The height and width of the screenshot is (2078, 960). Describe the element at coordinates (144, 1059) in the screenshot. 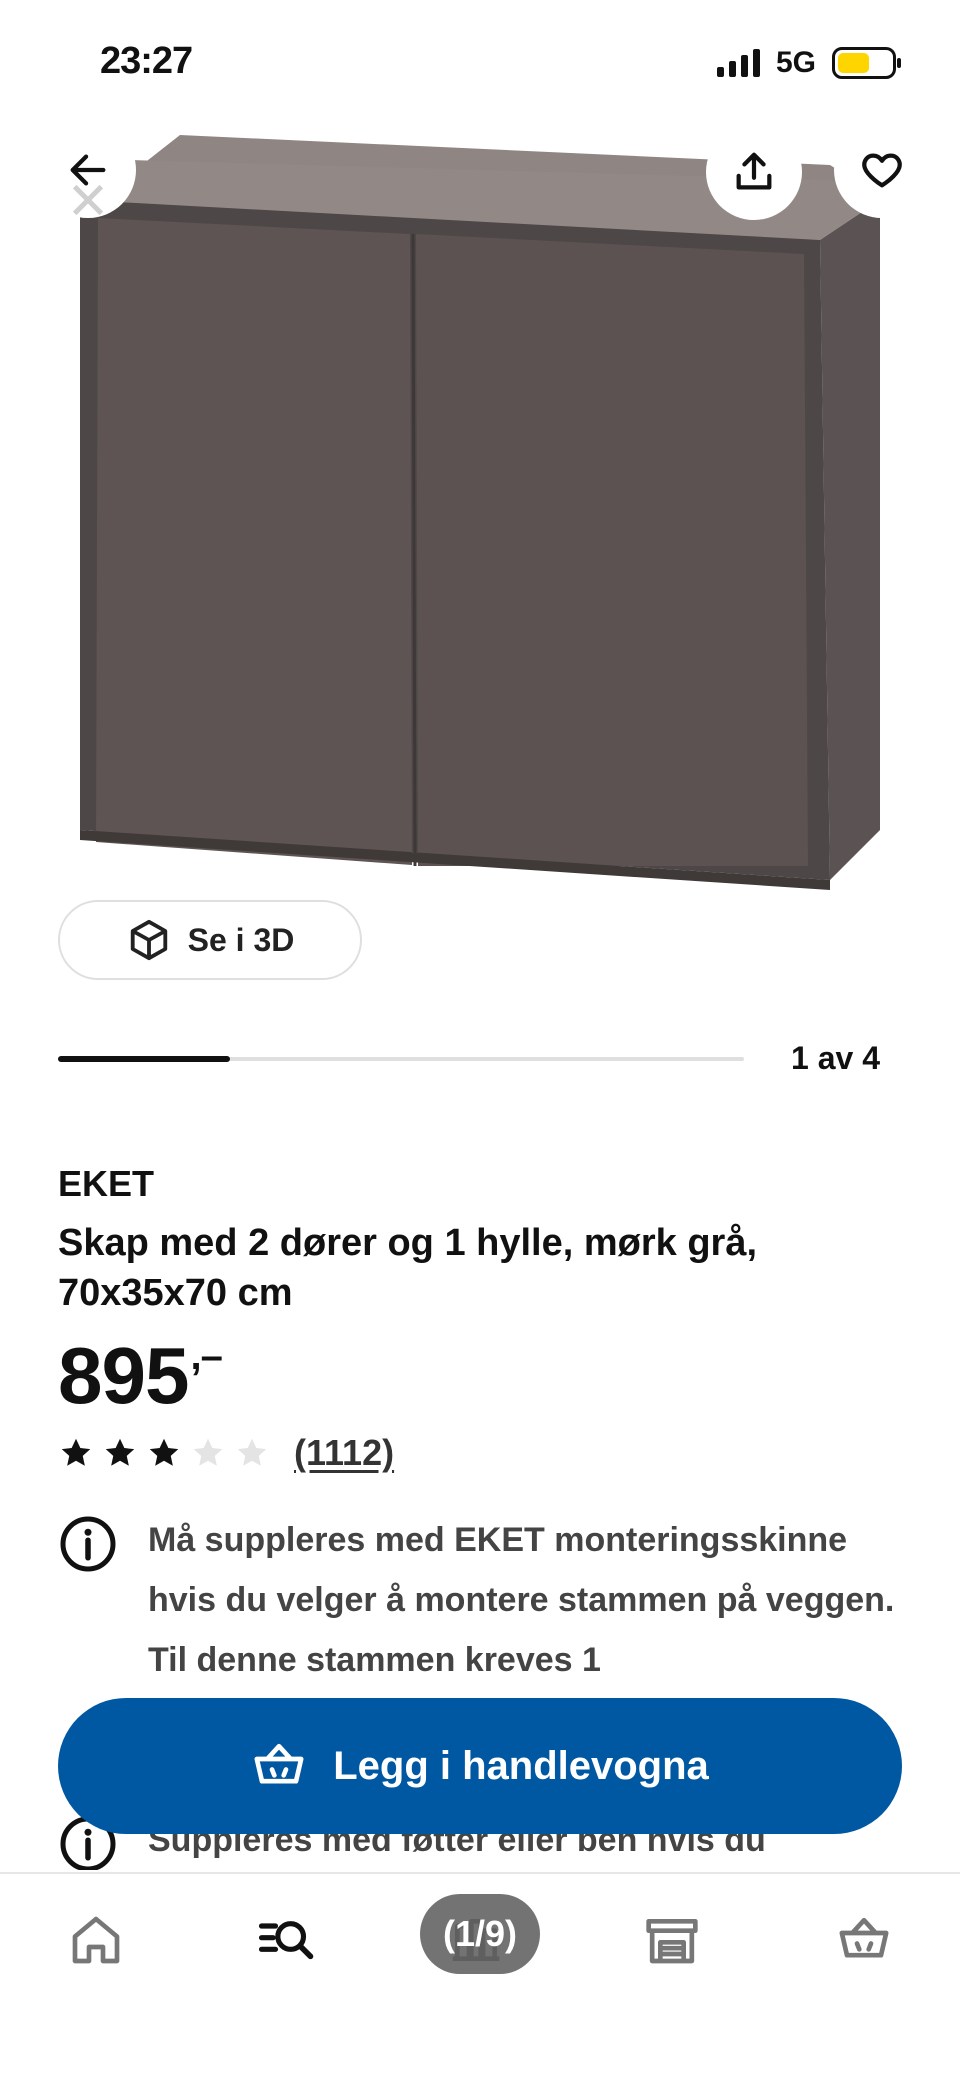

I see `gallery-progress-fill` at that location.